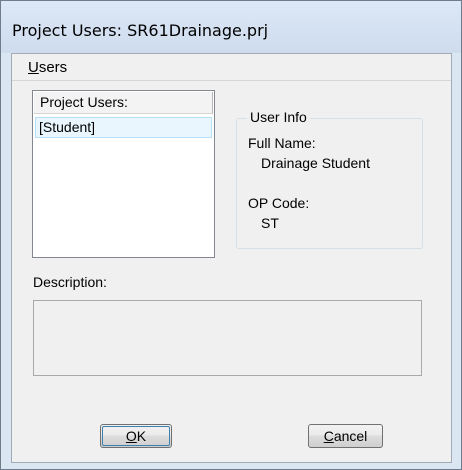 The width and height of the screenshot is (462, 470). What do you see at coordinates (123, 127) in the screenshot?
I see `list-item-student: [Student]` at bounding box center [123, 127].